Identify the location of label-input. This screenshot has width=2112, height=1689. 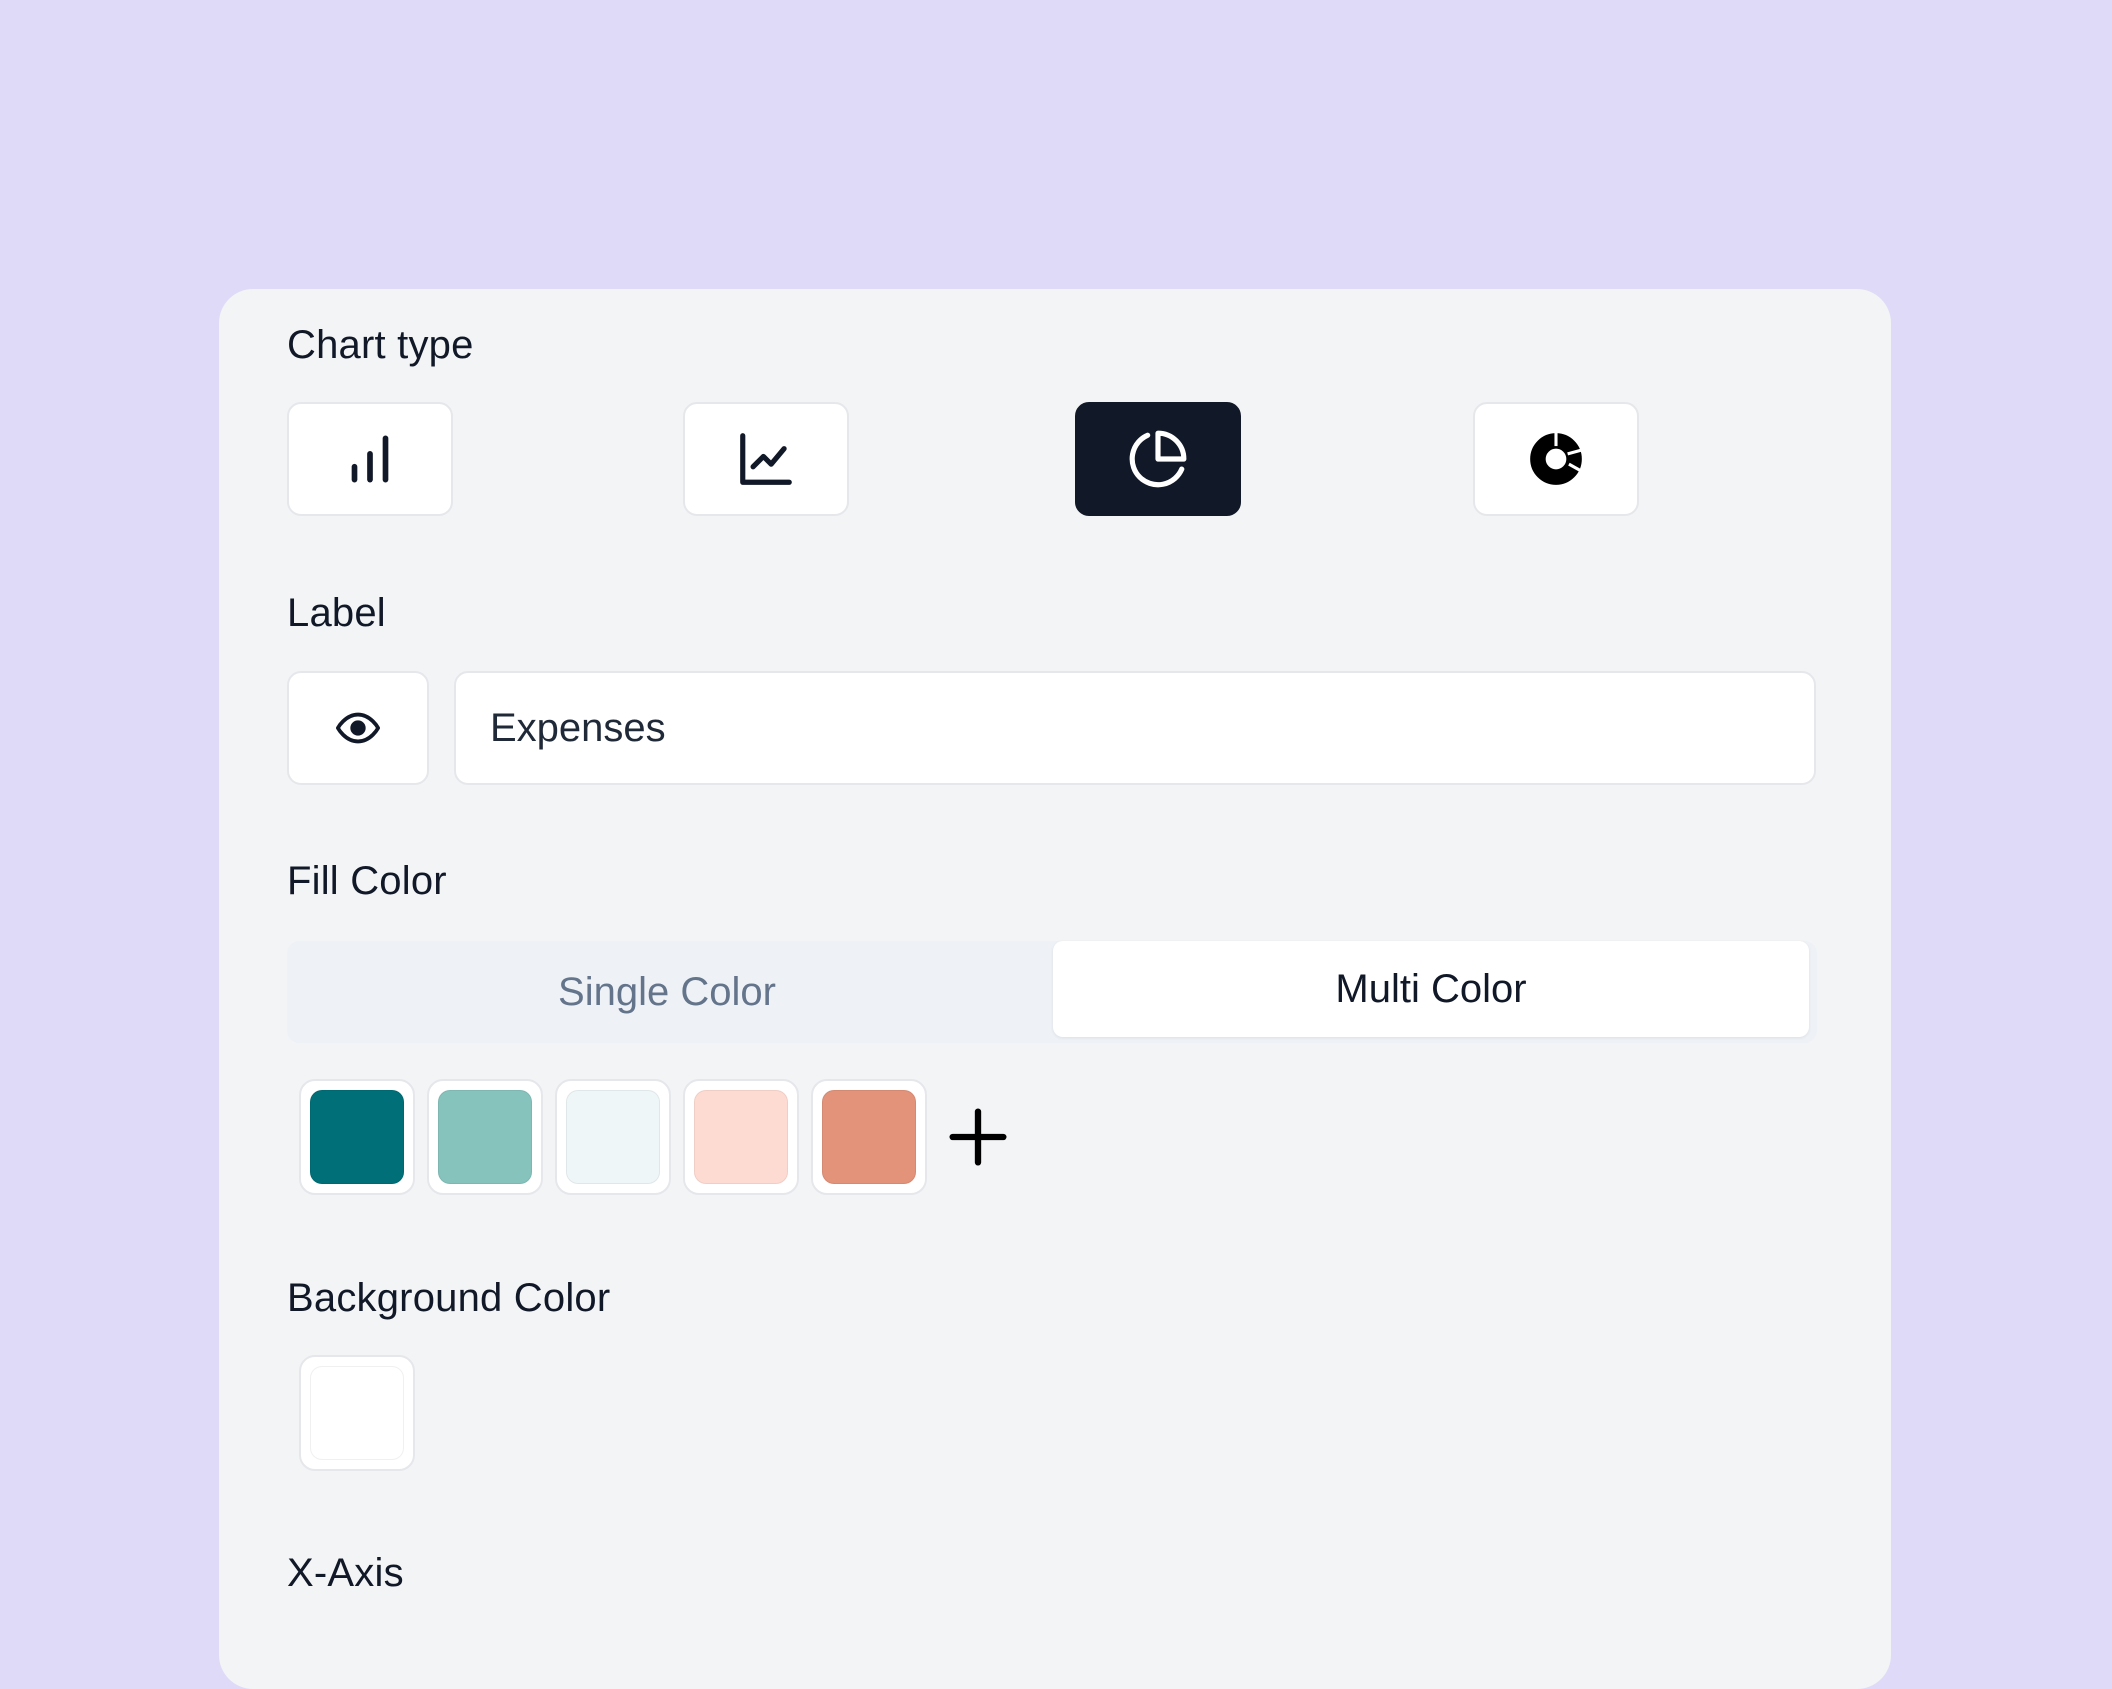
(1135, 728).